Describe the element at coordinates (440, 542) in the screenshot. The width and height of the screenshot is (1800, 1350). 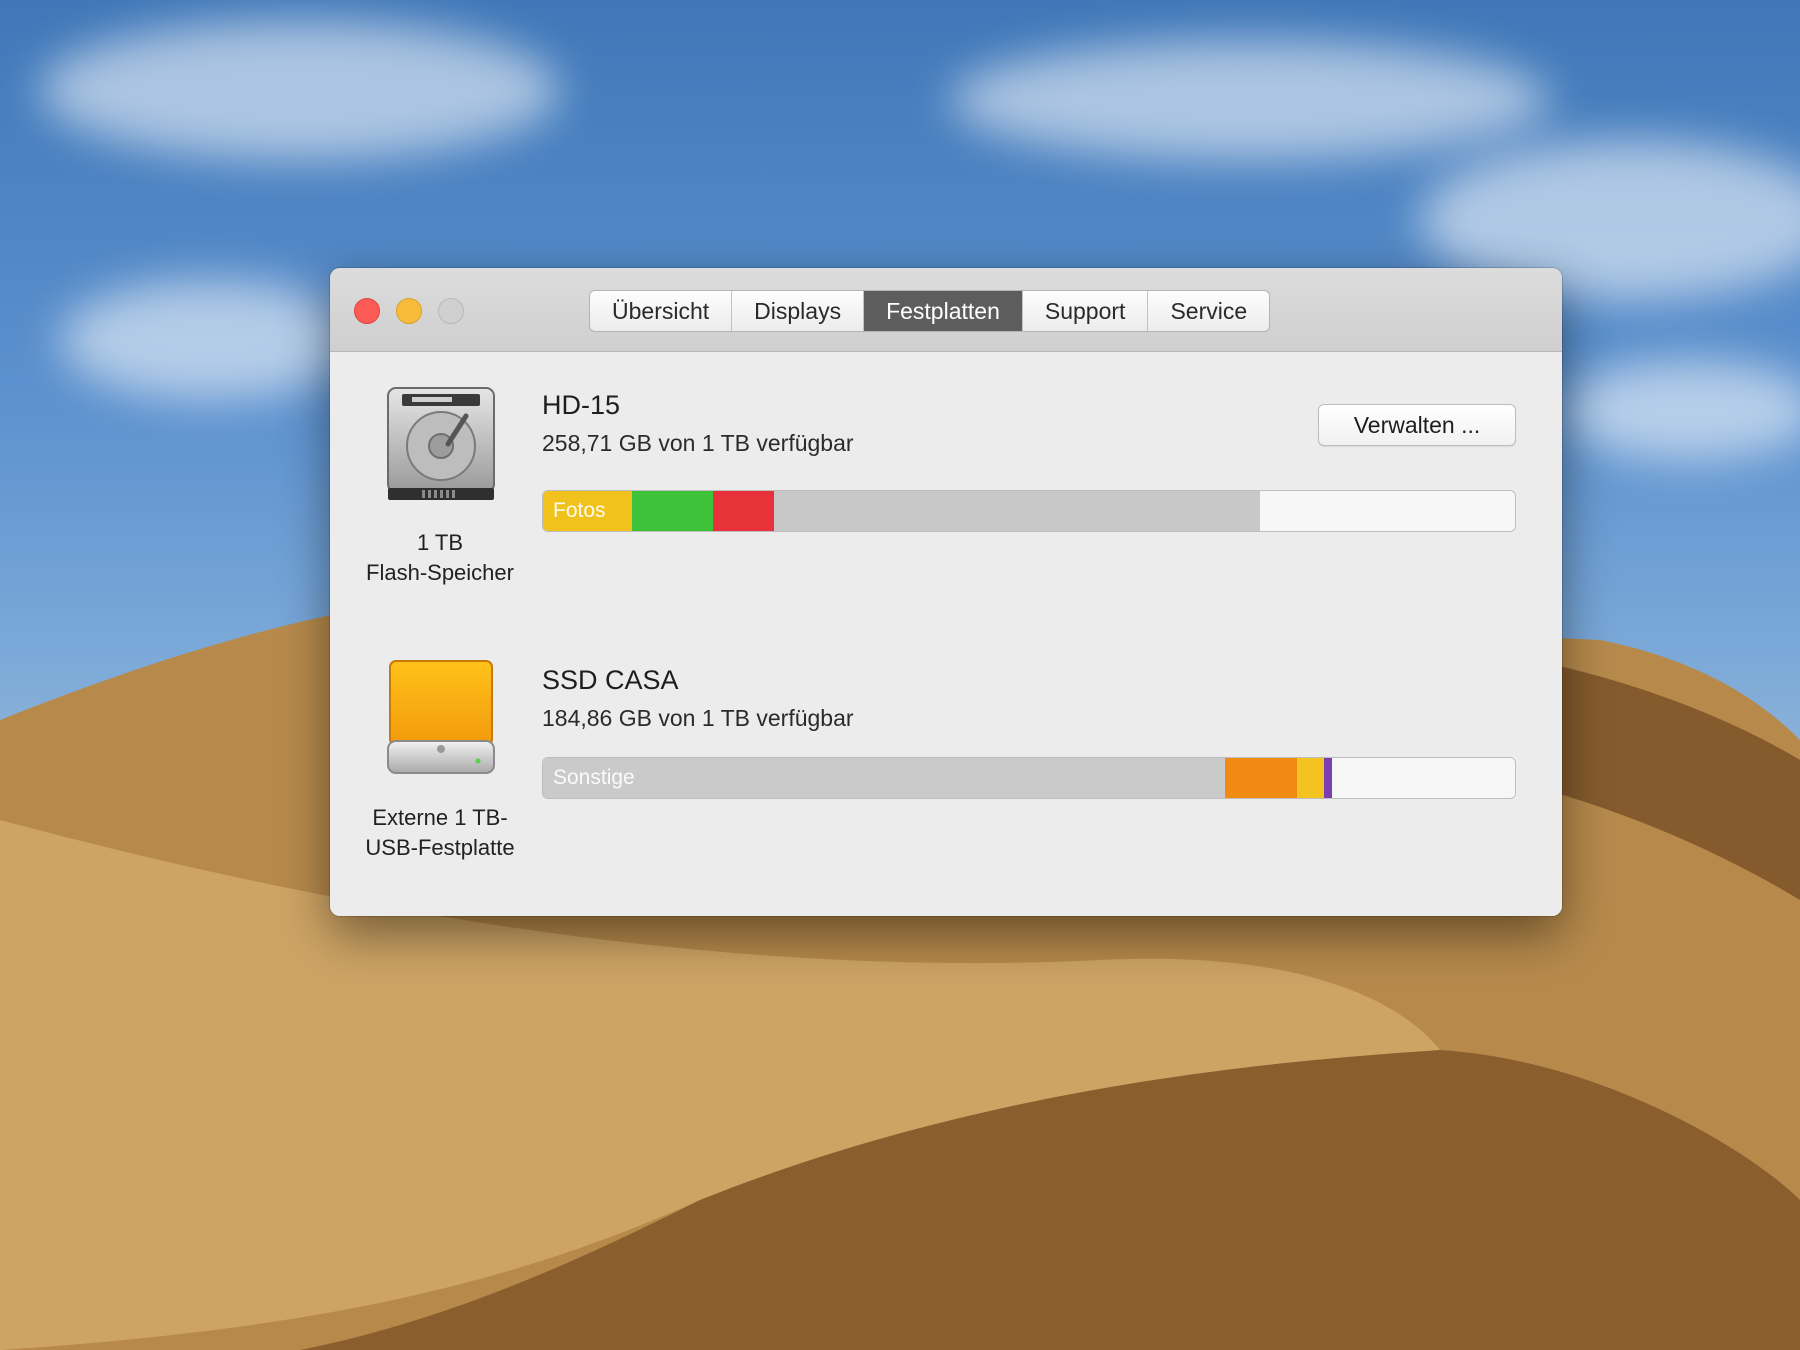
I see `disk-caption-line1: 1 TB` at that location.